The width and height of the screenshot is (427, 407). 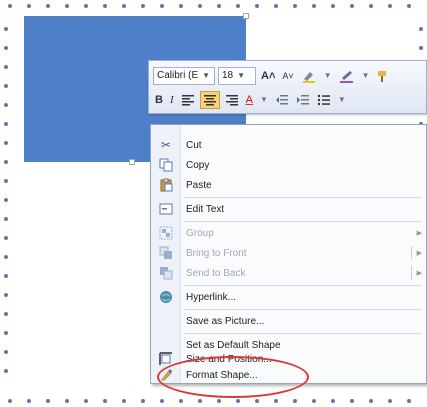 I want to click on split-divider, so click(x=411, y=273).